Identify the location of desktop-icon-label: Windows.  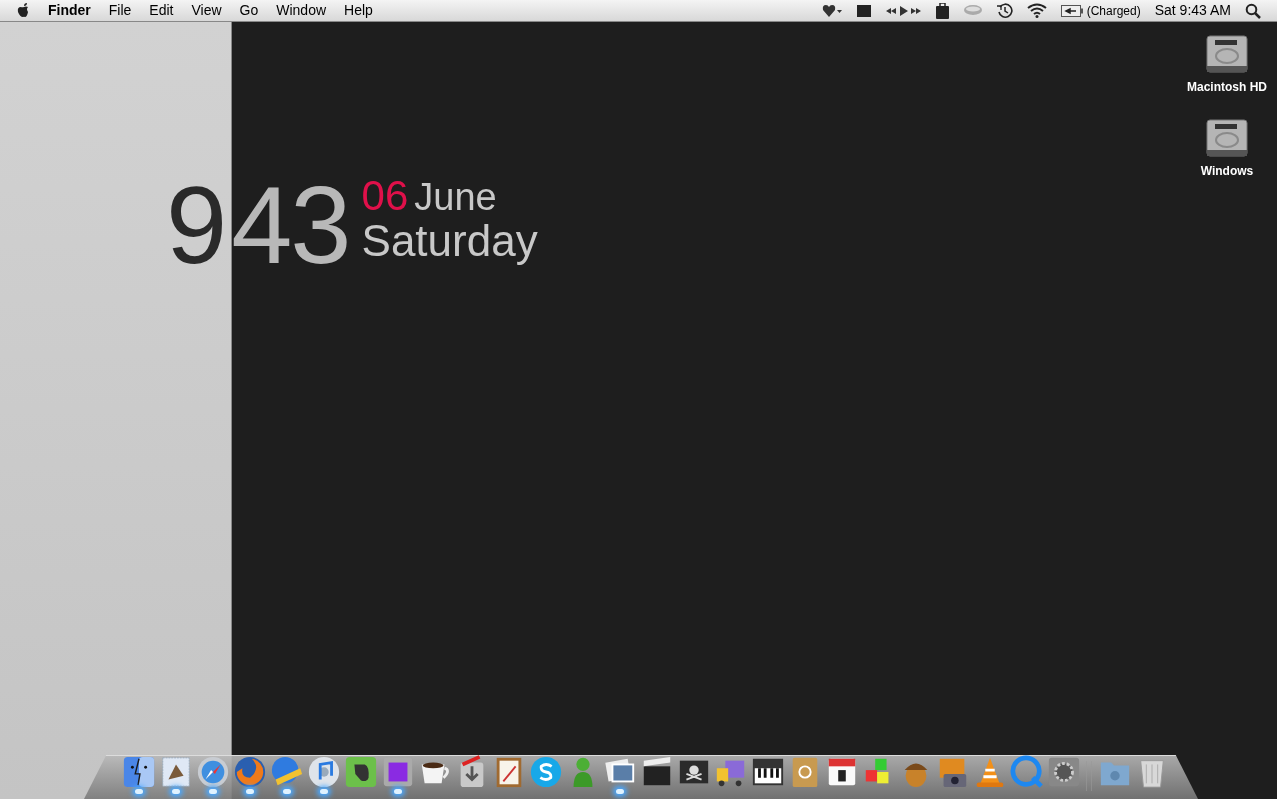
(1227, 171).